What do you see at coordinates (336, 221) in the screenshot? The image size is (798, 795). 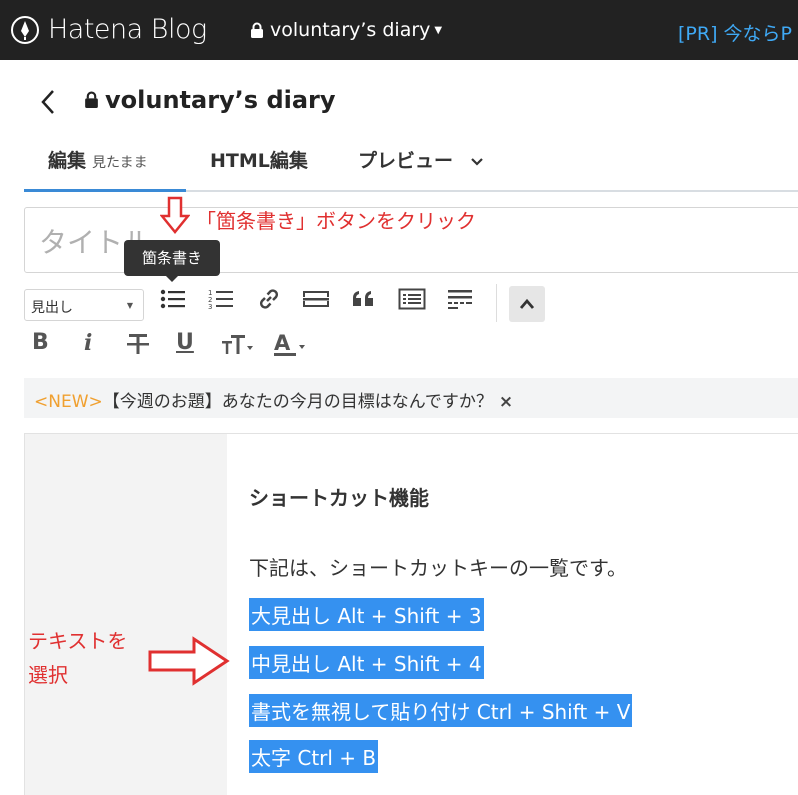 I see `annotation-click-instruction: 「箇条書き」ボタンをクリック` at bounding box center [336, 221].